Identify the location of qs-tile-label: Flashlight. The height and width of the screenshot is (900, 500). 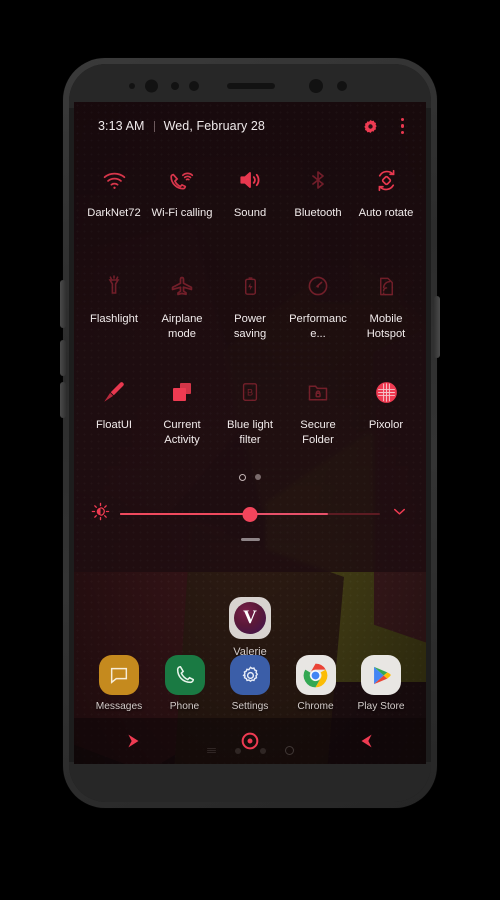
(114, 319).